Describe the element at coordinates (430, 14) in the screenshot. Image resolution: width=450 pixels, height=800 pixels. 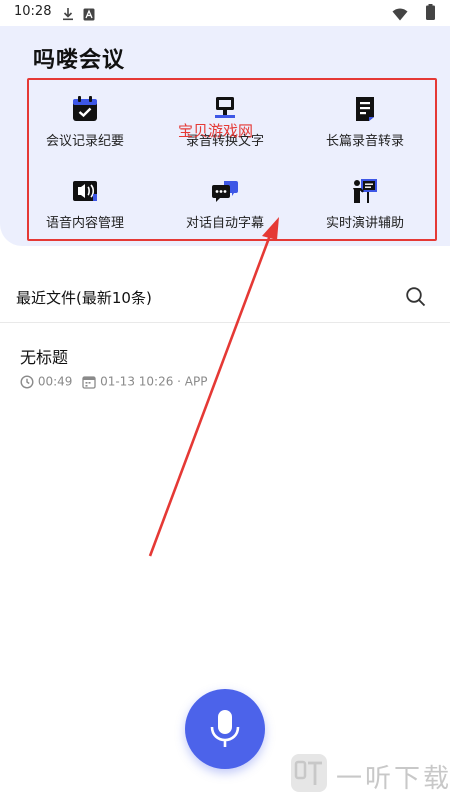
I see `battery-icon` at that location.